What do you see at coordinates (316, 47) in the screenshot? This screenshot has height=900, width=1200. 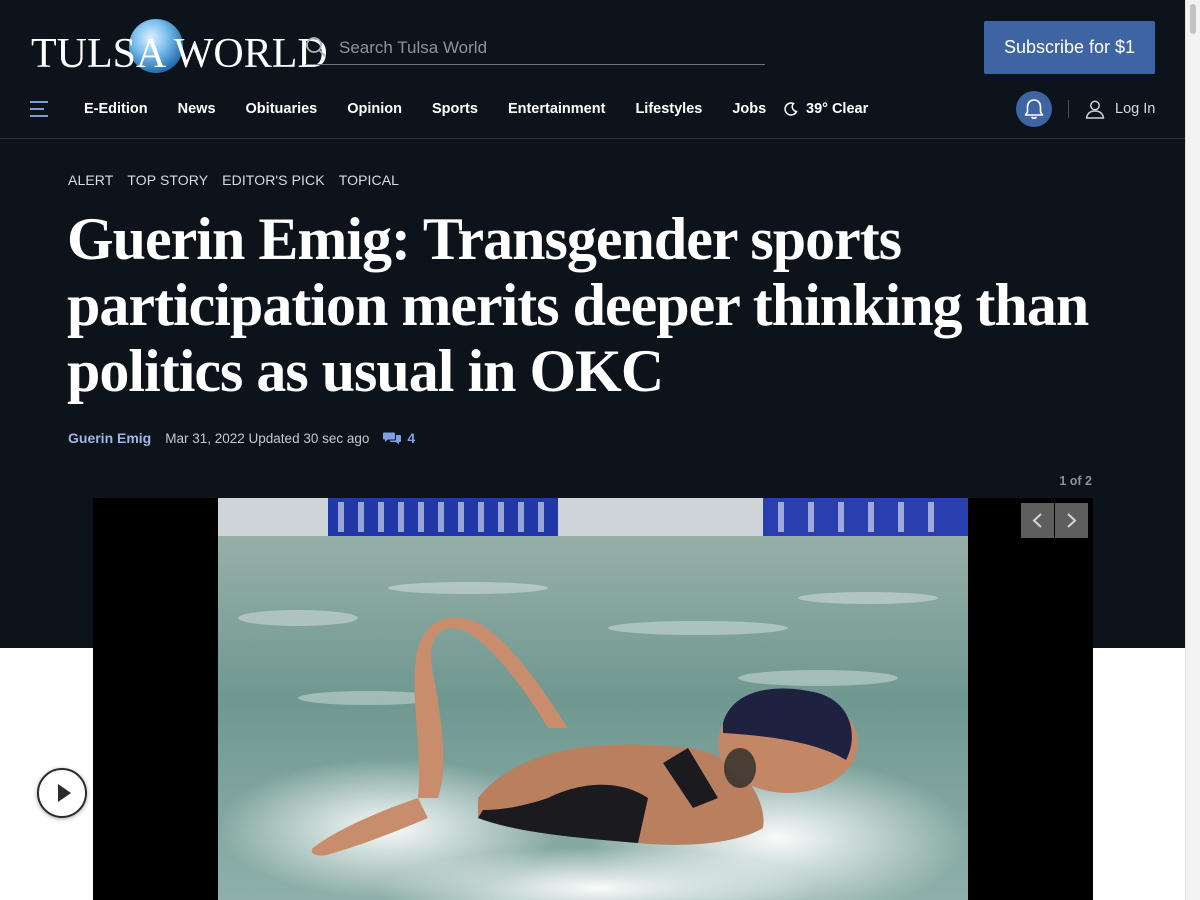 I see `search-icon` at bounding box center [316, 47].